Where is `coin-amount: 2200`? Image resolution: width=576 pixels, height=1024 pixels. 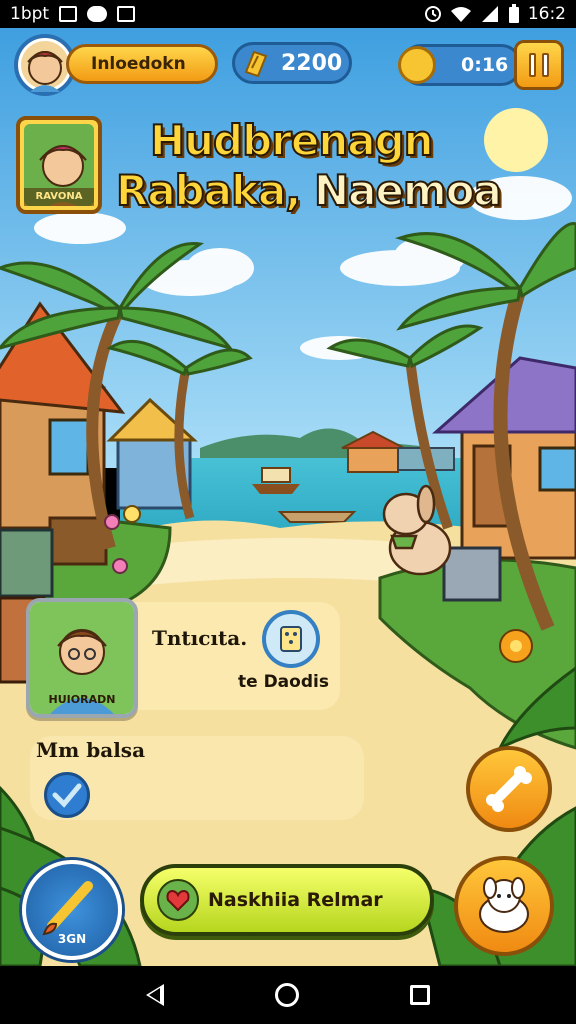
coin-amount: 2200 is located at coordinates (312, 63).